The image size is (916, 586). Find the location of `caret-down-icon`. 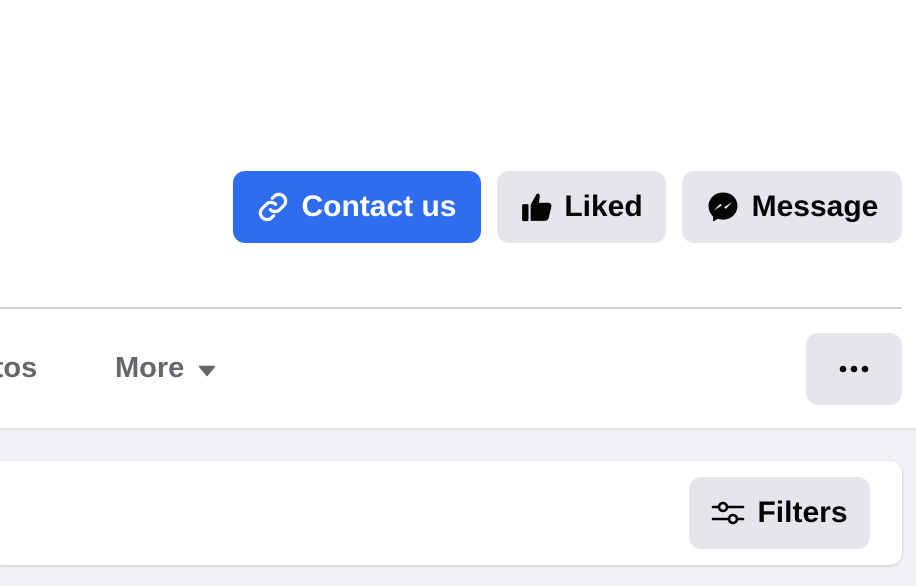

caret-down-icon is located at coordinates (207, 368).